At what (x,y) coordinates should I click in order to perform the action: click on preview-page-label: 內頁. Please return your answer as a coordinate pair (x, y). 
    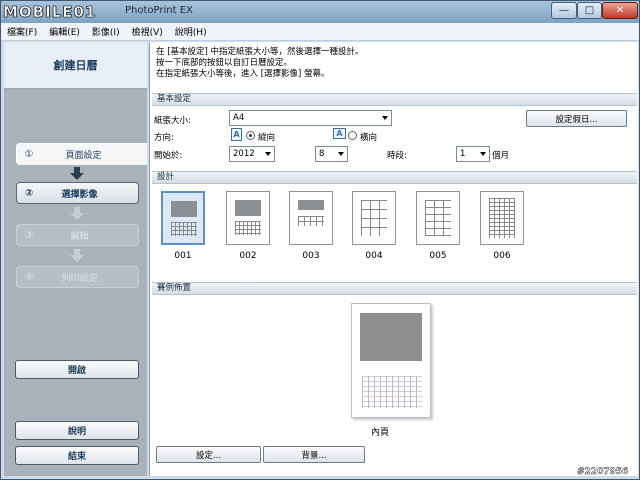
    Looking at the image, I should click on (380, 433).